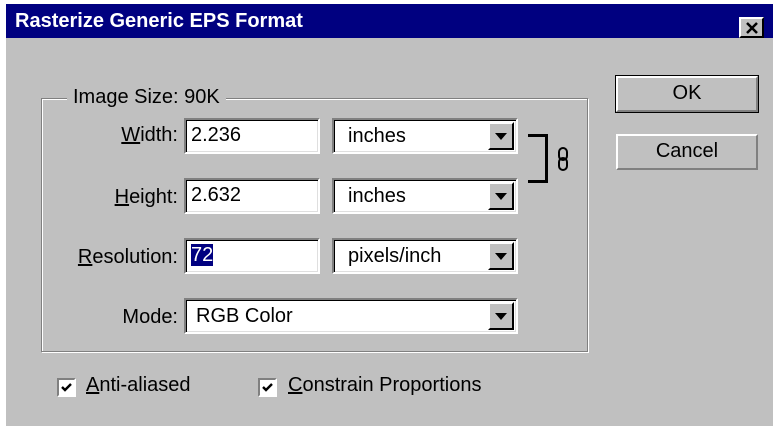 The image size is (773, 426). Describe the element at coordinates (687, 94) in the screenshot. I see `ok-button: OK` at that location.